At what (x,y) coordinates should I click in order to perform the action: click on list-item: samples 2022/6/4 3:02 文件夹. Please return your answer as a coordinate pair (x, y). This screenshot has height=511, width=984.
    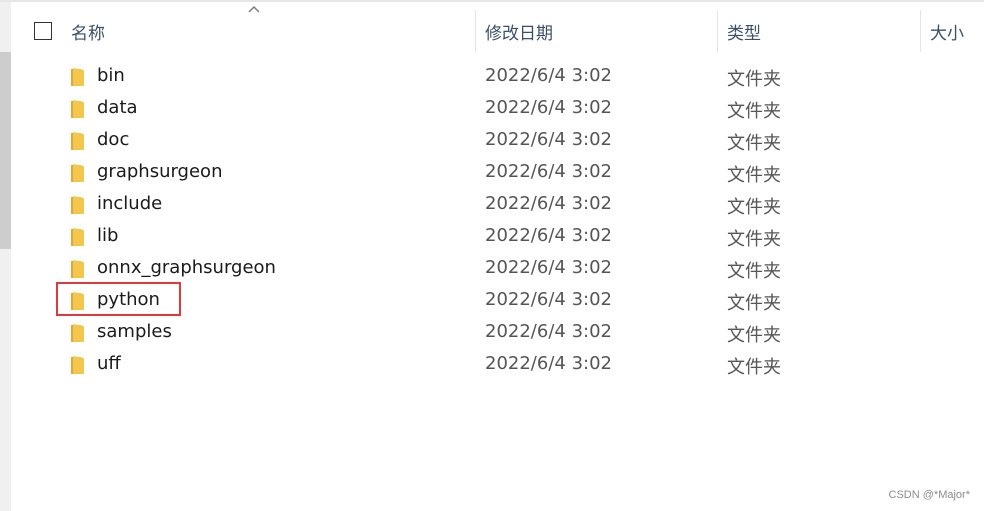
    Looking at the image, I should click on (497, 333).